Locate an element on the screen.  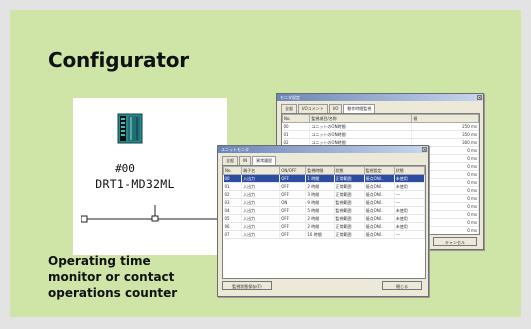
col-header: 値 is located at coordinates (445, 118).